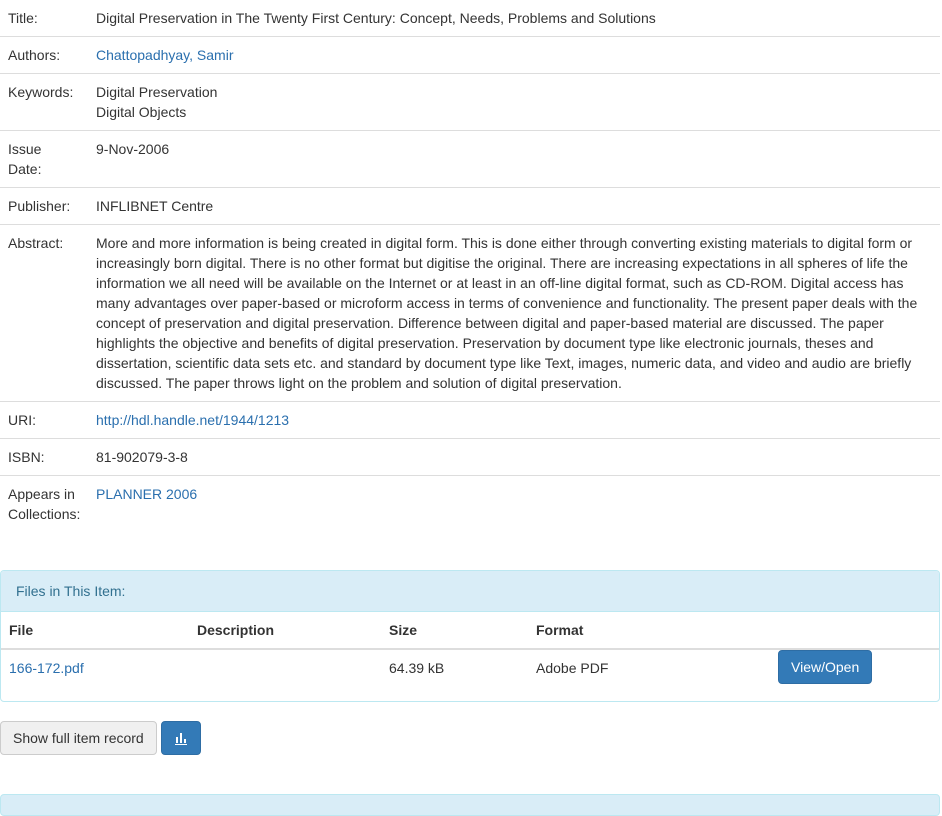  What do you see at coordinates (157, 92) in the screenshot?
I see `keyword-item: Digital Preservation` at bounding box center [157, 92].